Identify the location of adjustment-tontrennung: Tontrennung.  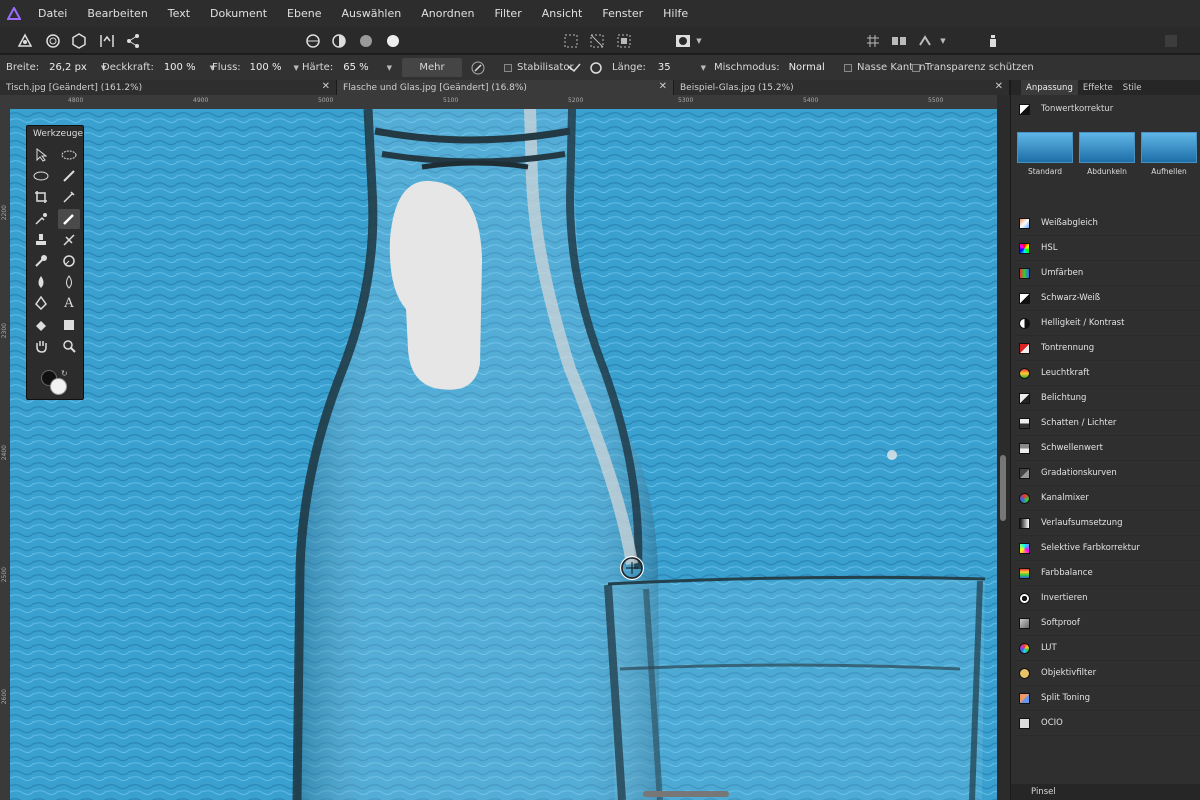
(1107, 348).